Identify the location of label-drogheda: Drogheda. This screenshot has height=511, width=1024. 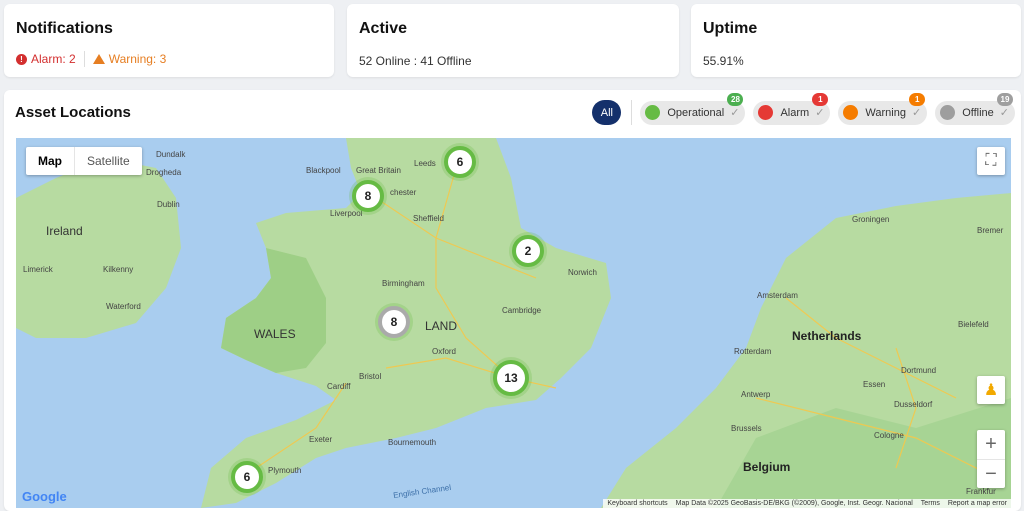
(164, 172).